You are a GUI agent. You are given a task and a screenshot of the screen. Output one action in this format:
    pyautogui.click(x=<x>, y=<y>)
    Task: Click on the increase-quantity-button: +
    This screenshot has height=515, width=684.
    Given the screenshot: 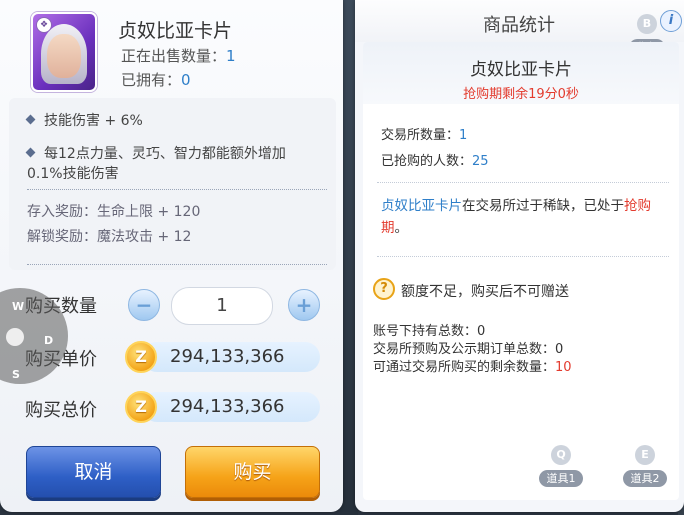 What is the action you would take?
    pyautogui.click(x=304, y=305)
    